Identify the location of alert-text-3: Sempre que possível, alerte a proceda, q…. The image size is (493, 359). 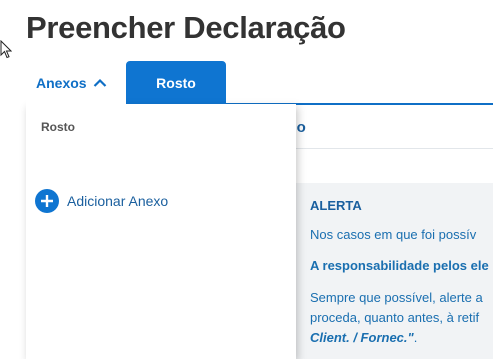
(396, 318).